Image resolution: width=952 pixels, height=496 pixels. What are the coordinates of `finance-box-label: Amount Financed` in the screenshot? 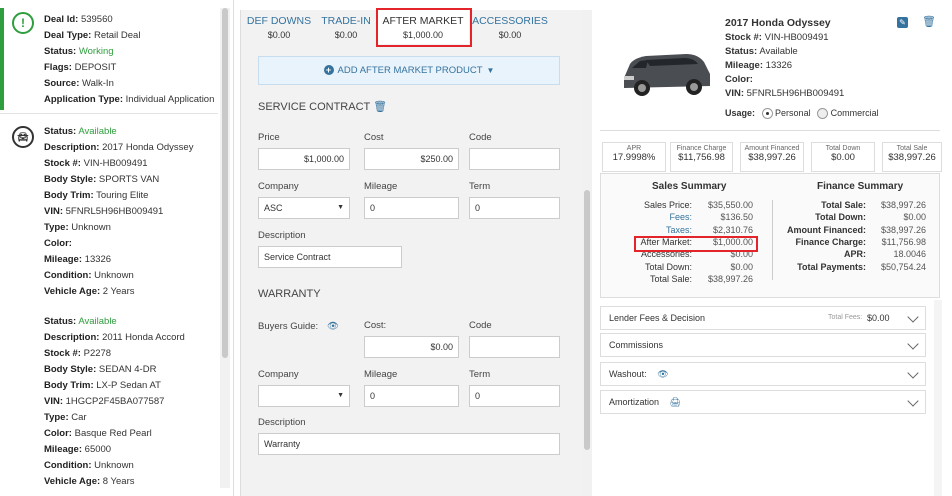 It's located at (772, 148).